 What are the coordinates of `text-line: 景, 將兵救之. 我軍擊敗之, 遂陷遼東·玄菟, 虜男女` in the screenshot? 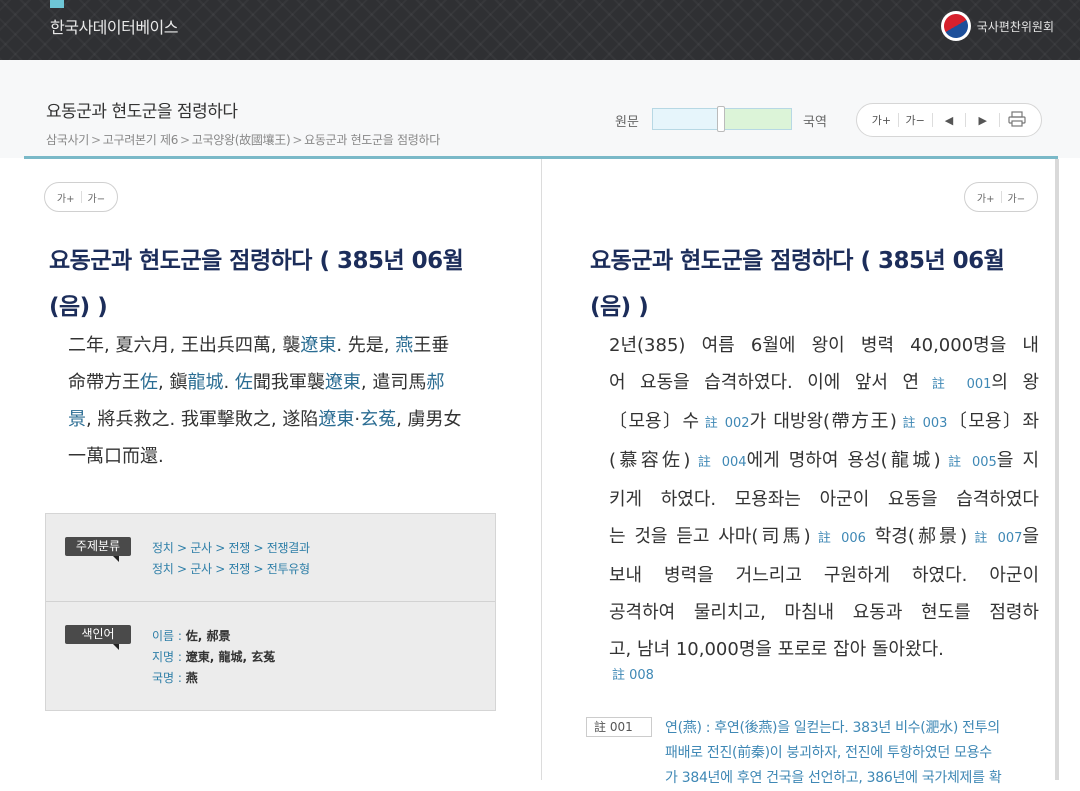 It's located at (265, 419).